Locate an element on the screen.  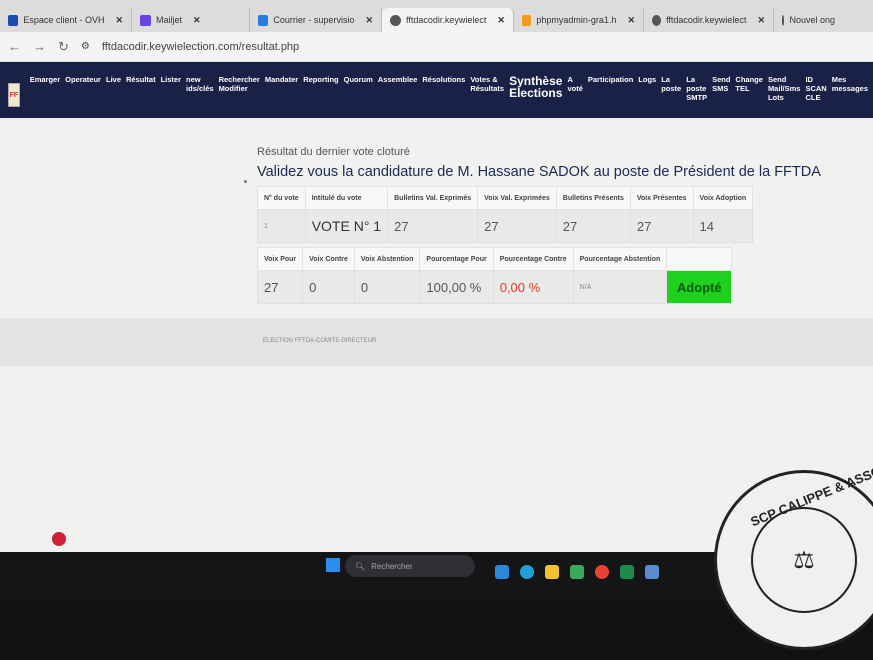
menu-item: Rechercher Modifier is located at coordinates (239, 84).